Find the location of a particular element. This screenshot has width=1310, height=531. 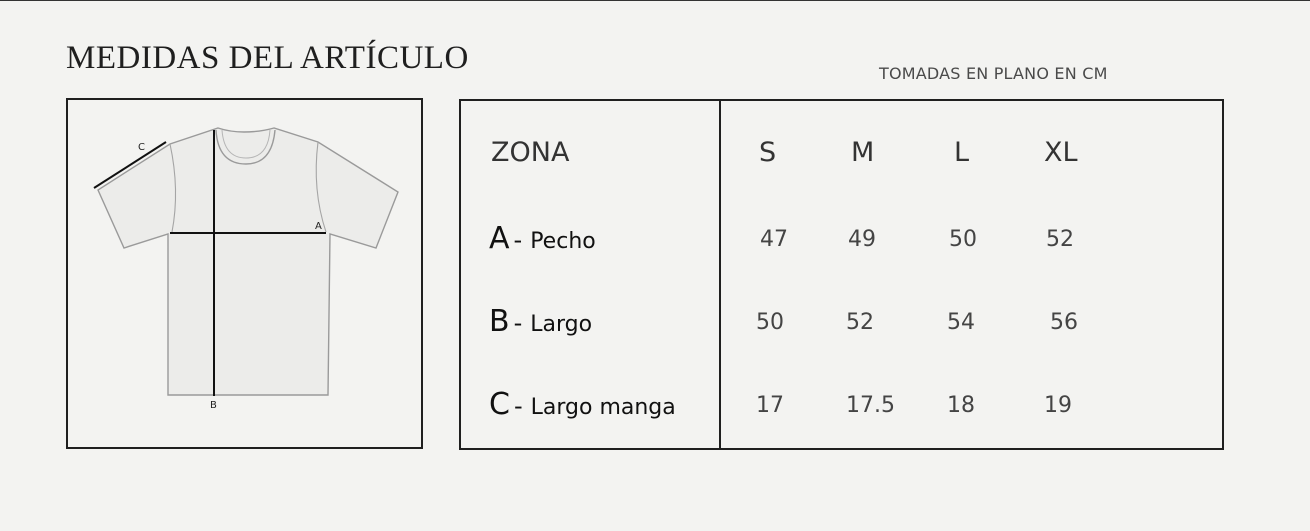

zone-row-a: A - Pecho is located at coordinates (542, 238).